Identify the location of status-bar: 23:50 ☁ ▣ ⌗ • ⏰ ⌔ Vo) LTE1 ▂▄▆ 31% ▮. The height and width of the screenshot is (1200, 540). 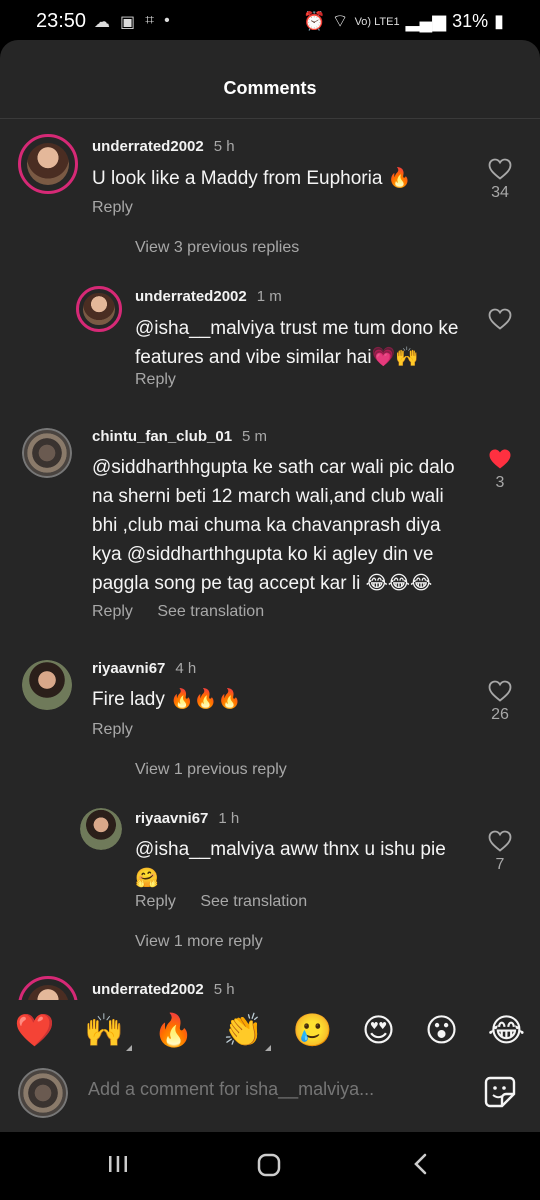
(270, 22).